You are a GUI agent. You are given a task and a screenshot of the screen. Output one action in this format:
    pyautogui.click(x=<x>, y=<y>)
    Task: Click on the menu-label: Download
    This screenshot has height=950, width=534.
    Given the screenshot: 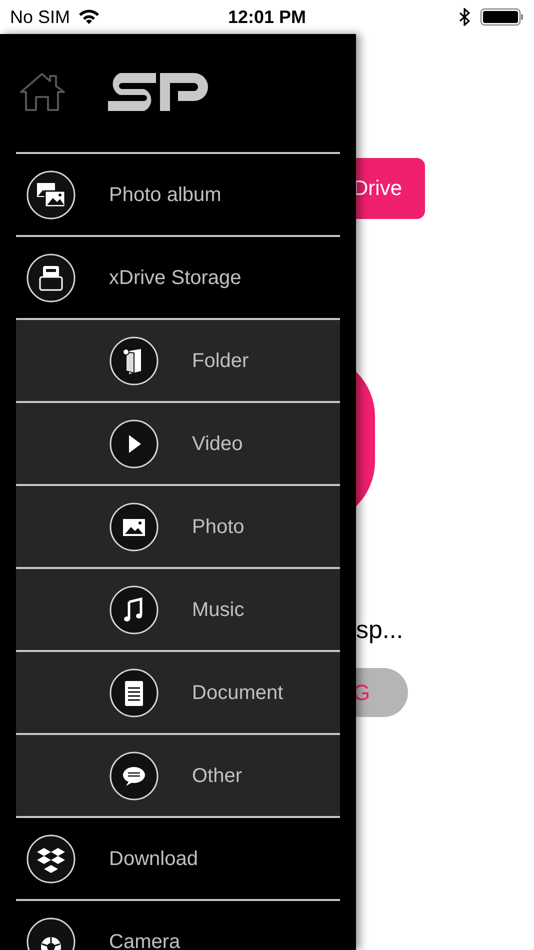 What is the action you would take?
    pyautogui.click(x=153, y=859)
    